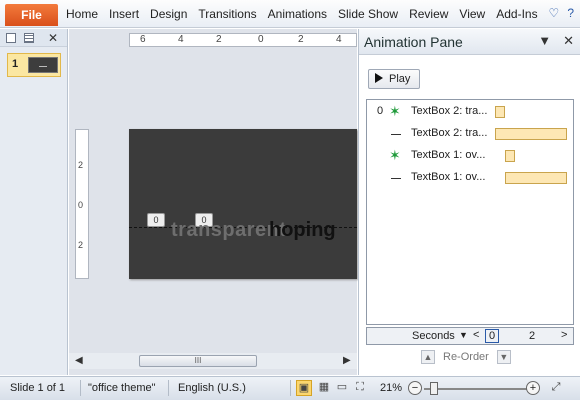 The image size is (580, 400). What do you see at coordinates (227, 14) in the screenshot?
I see `tab-transitions: Transitions` at bounding box center [227, 14].